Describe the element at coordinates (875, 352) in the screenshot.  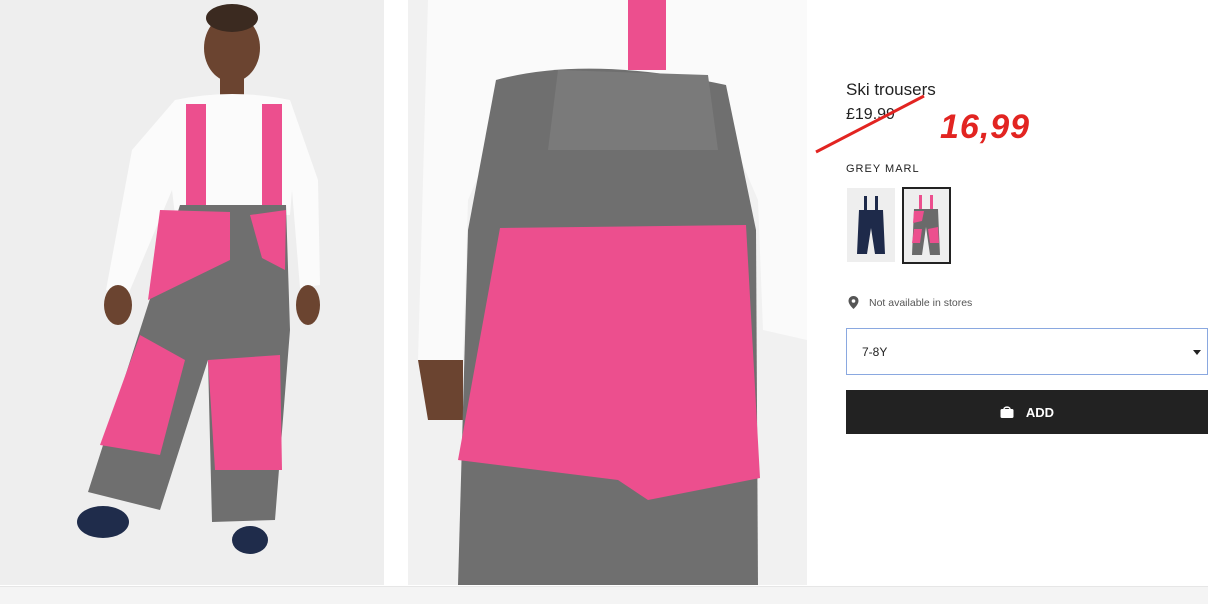
I see `size-select-value: 7-8Y` at that location.